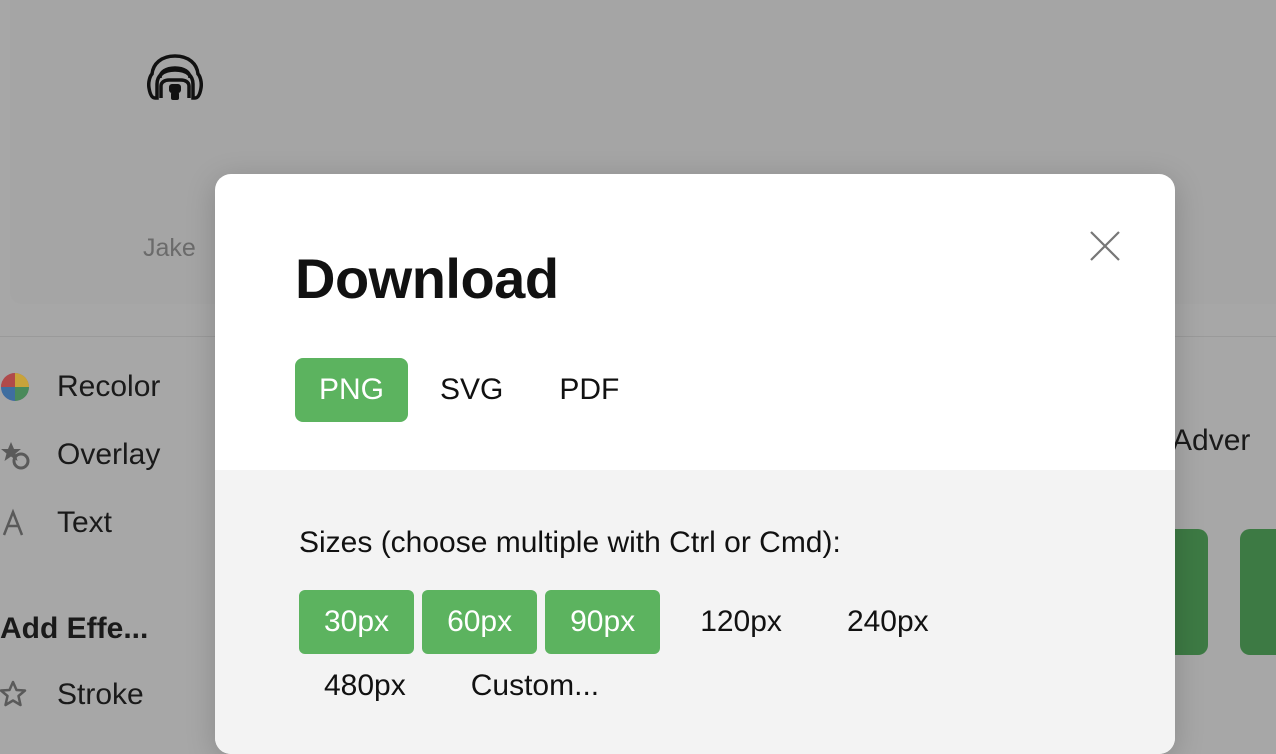  Describe the element at coordinates (1211, 440) in the screenshot. I see `advanced-label: Adver` at that location.